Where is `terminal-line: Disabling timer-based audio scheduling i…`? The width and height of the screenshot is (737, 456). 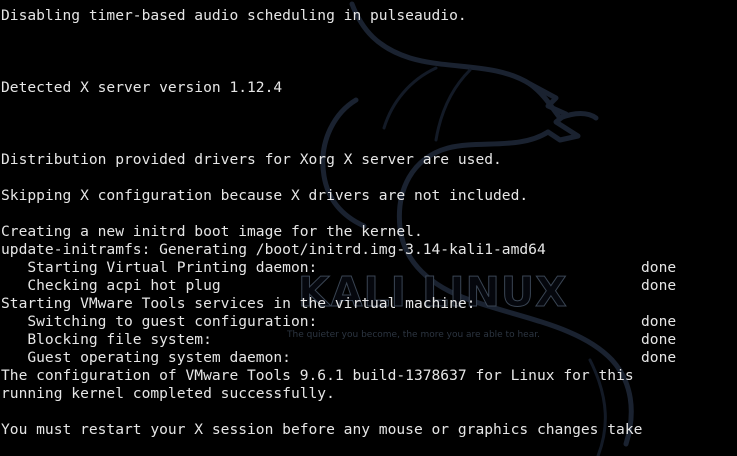 terminal-line: Disabling timer-based audio scheduling i… is located at coordinates (369, 16).